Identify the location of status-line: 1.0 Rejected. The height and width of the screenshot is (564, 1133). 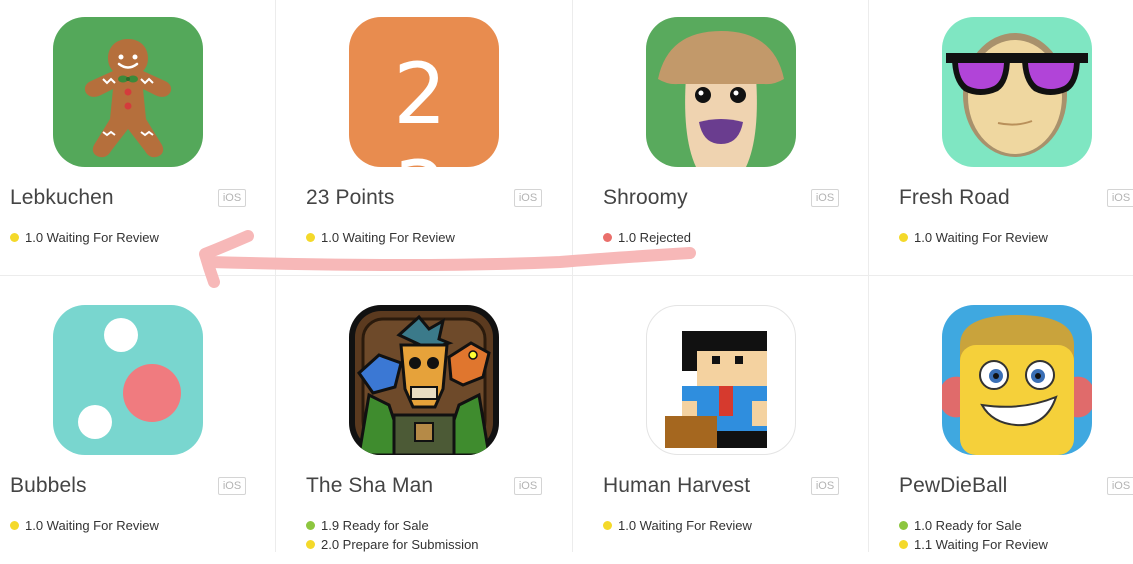
(647, 237).